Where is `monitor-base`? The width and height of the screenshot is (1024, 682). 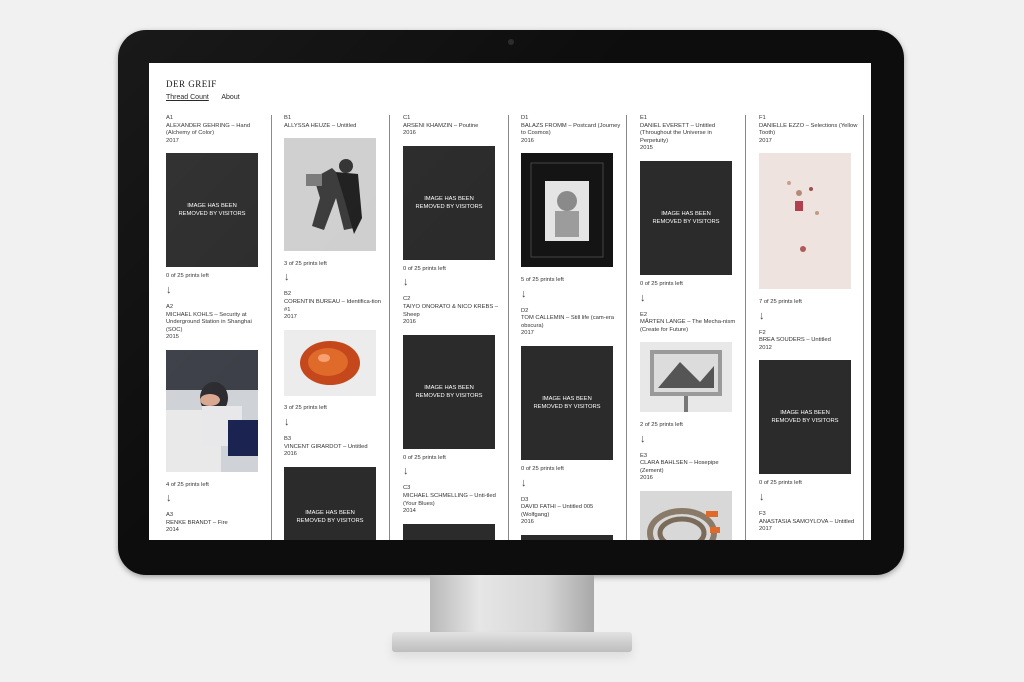
monitor-base is located at coordinates (512, 642).